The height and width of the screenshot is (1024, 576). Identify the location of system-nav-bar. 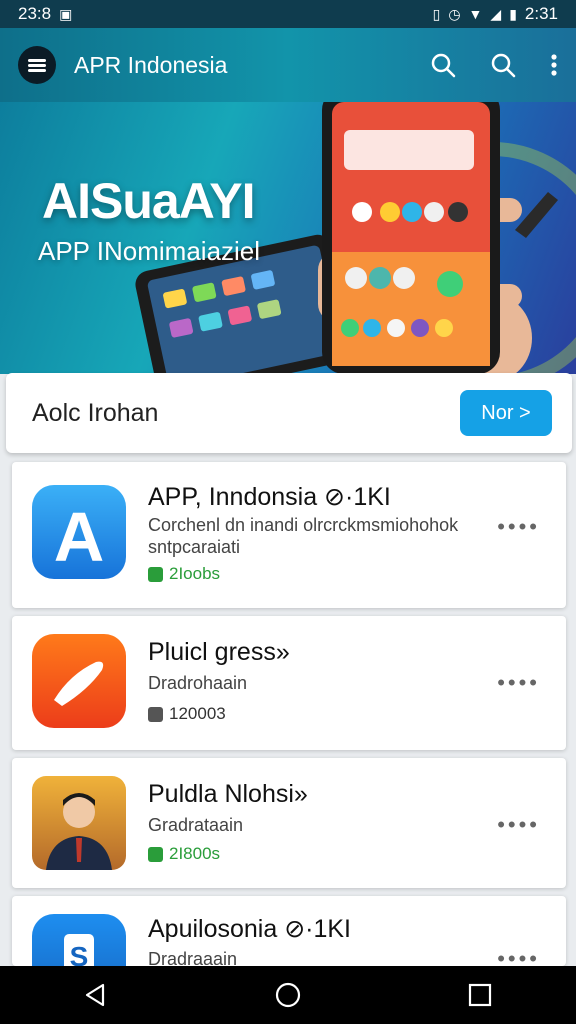
(288, 995).